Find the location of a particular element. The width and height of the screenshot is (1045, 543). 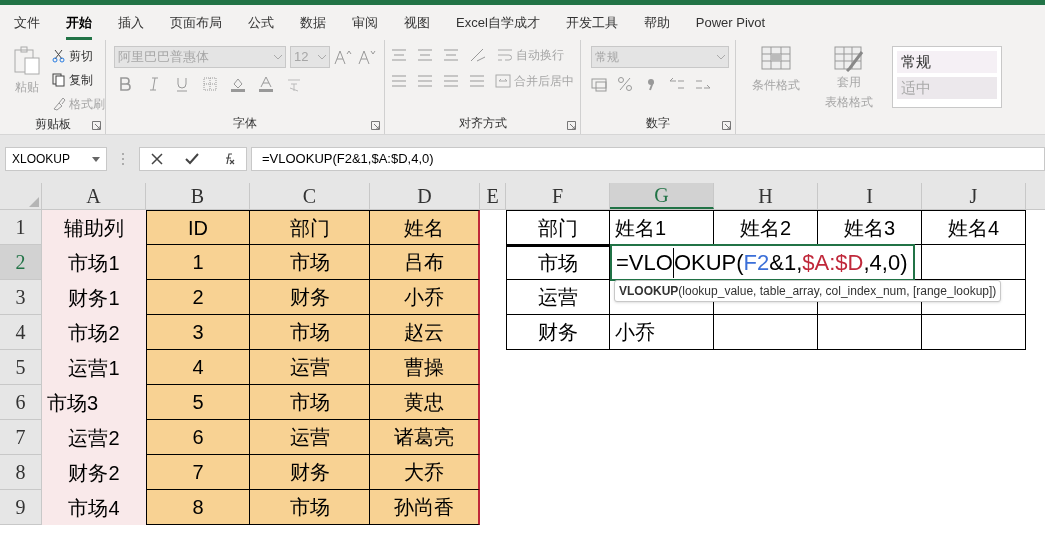

table-cell: 运营1 is located at coordinates (94, 367).